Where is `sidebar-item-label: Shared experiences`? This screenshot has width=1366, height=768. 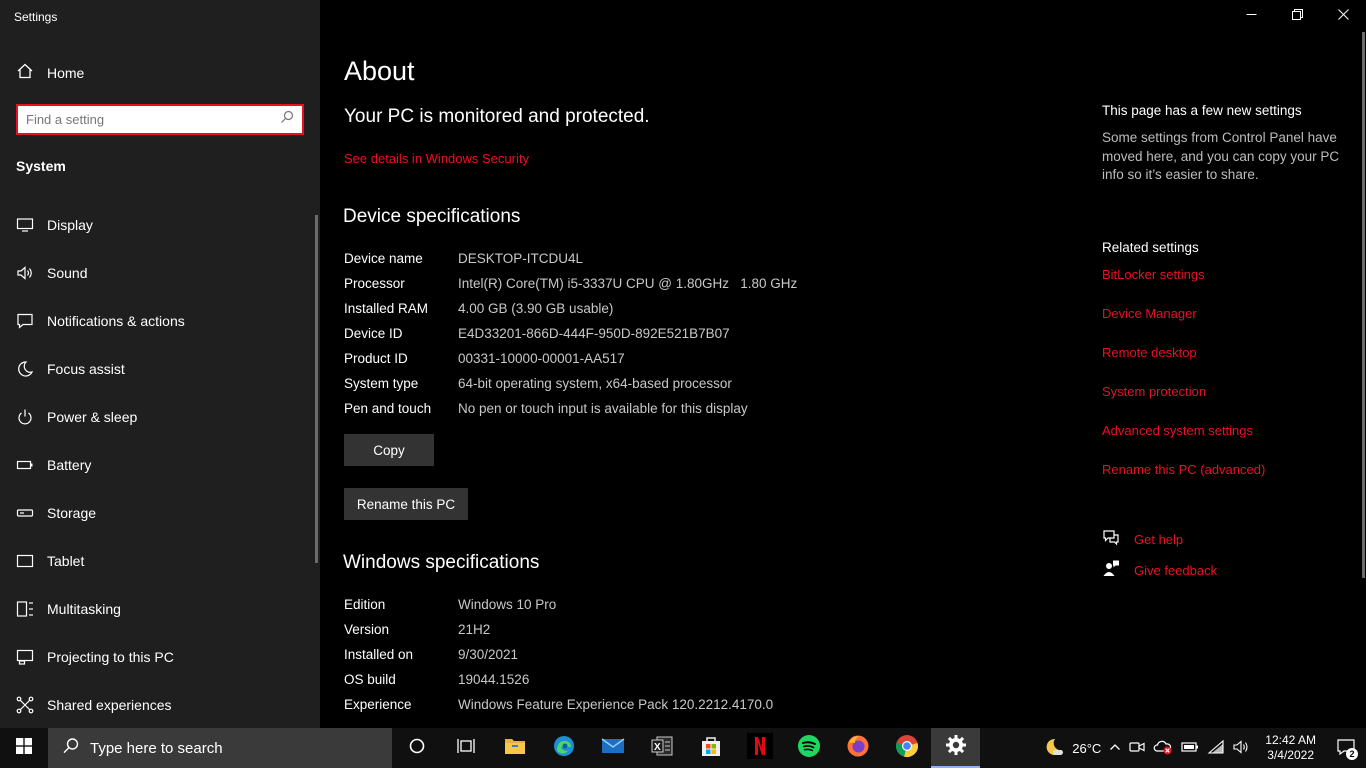 sidebar-item-label: Shared experiences is located at coordinates (109, 705).